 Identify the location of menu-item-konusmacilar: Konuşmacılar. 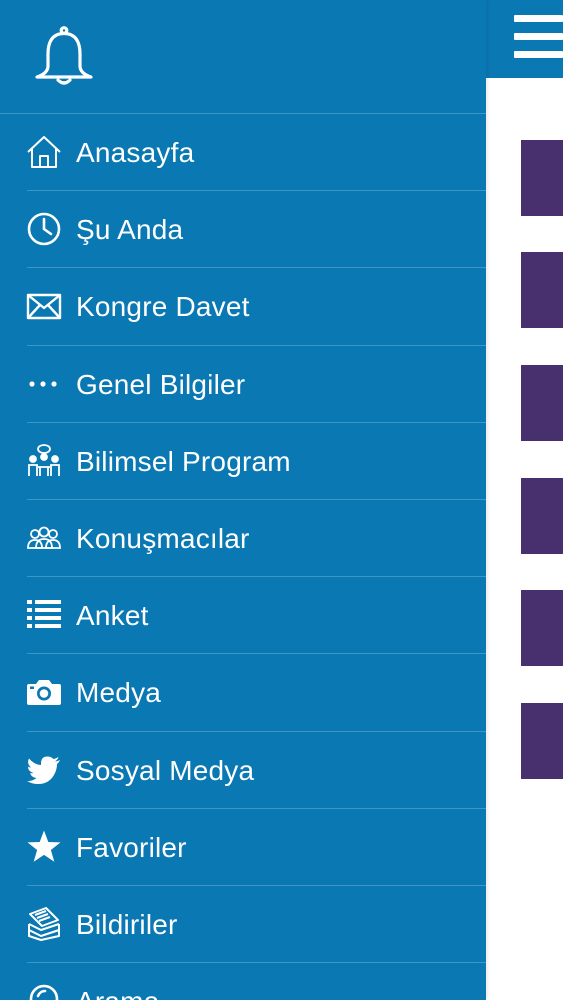
(243, 539).